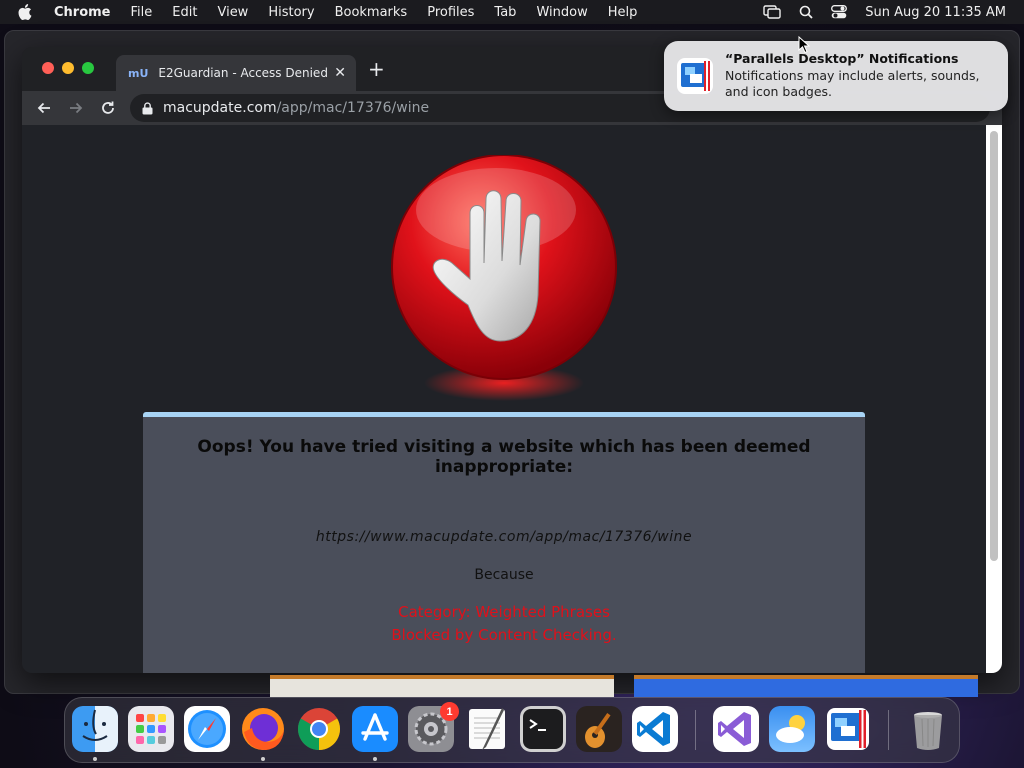 This screenshot has width=1024, height=768. Describe the element at coordinates (450, 12) in the screenshot. I see `menu-profiles: Profiles` at that location.